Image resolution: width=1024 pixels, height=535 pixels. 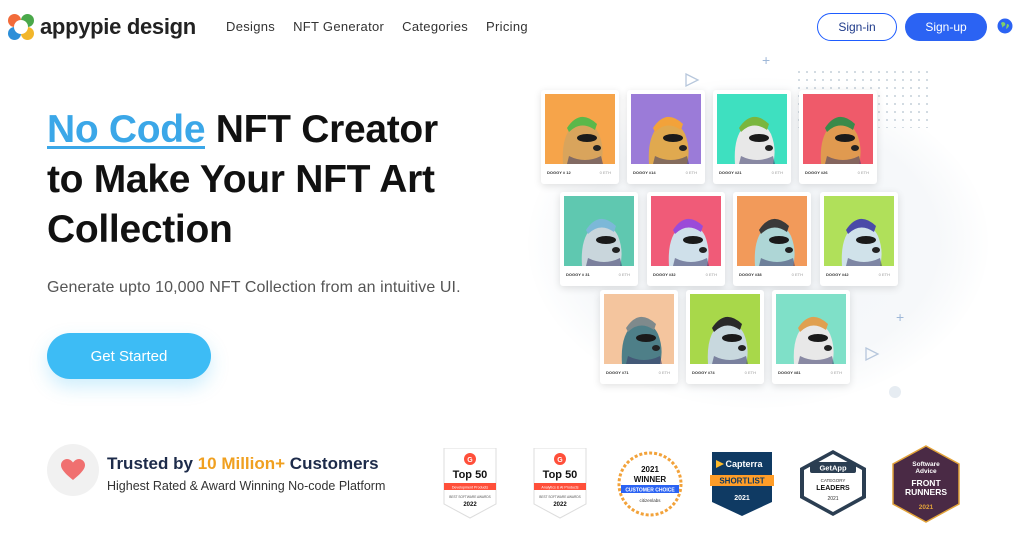 I want to click on signin-button: Sign-in, so click(x=857, y=27).